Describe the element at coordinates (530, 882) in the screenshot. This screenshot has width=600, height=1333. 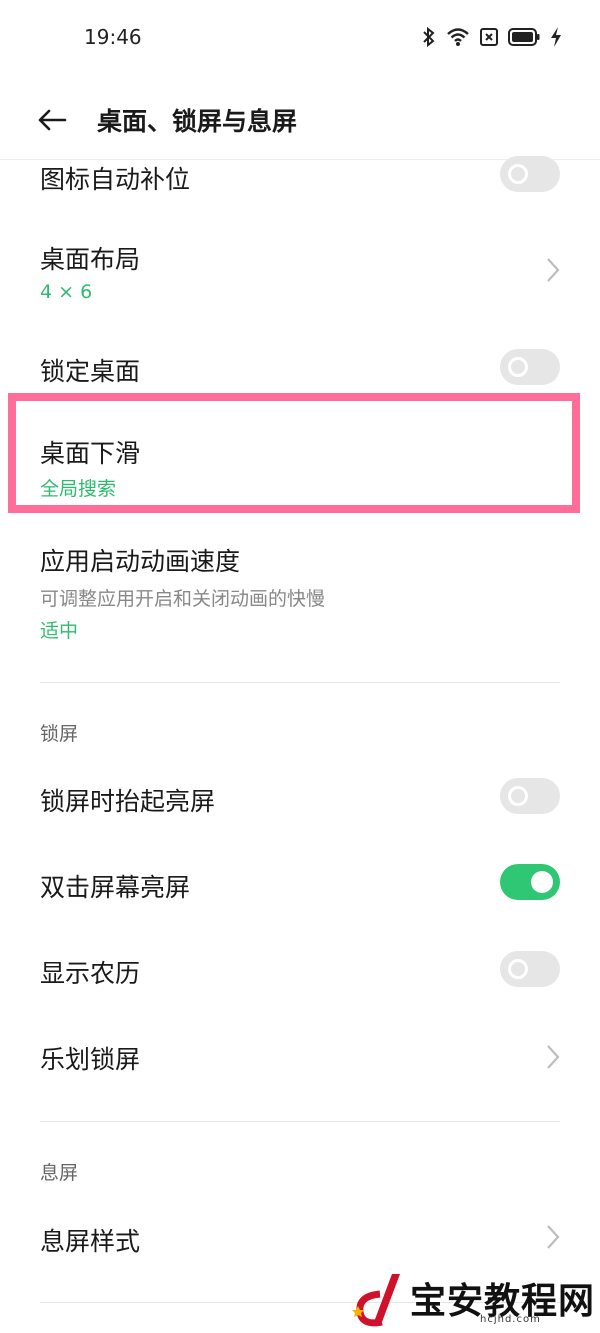
I see `double-tap-wake-toggle` at that location.